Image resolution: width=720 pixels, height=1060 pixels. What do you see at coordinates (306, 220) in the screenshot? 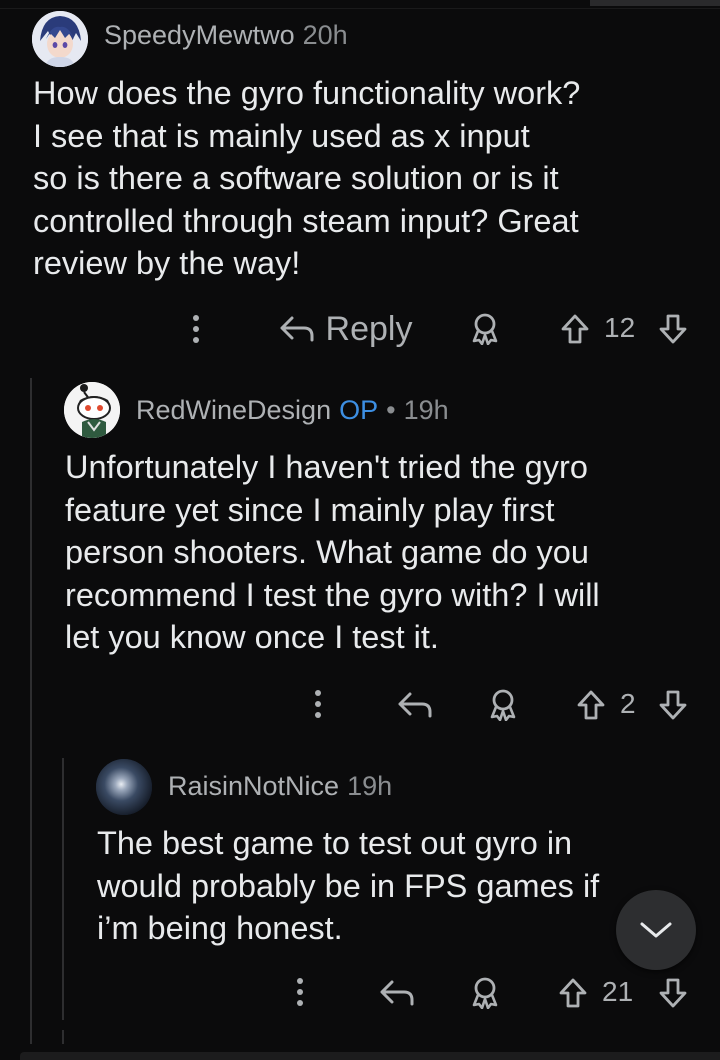
I see `comment-line: controlled through steam input? Great` at bounding box center [306, 220].